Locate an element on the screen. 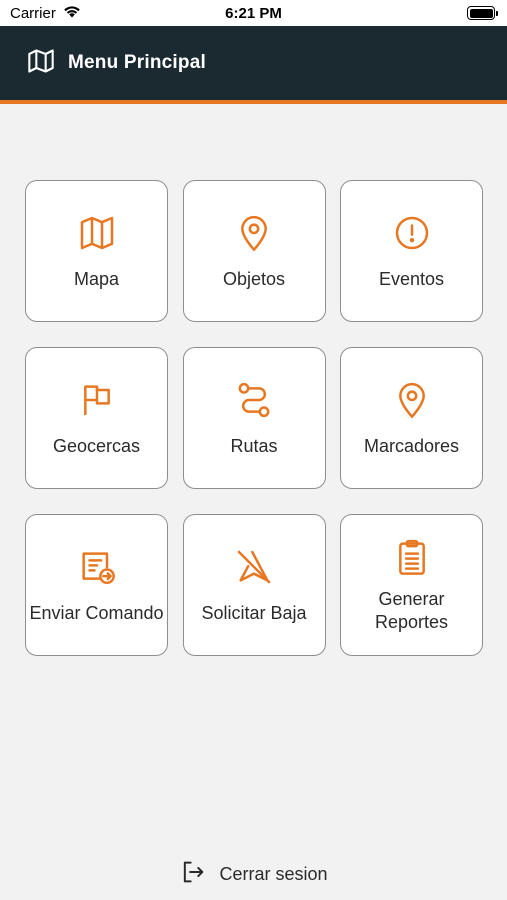 This screenshot has width=507, height=900. battery-icon is located at coordinates (482, 13).